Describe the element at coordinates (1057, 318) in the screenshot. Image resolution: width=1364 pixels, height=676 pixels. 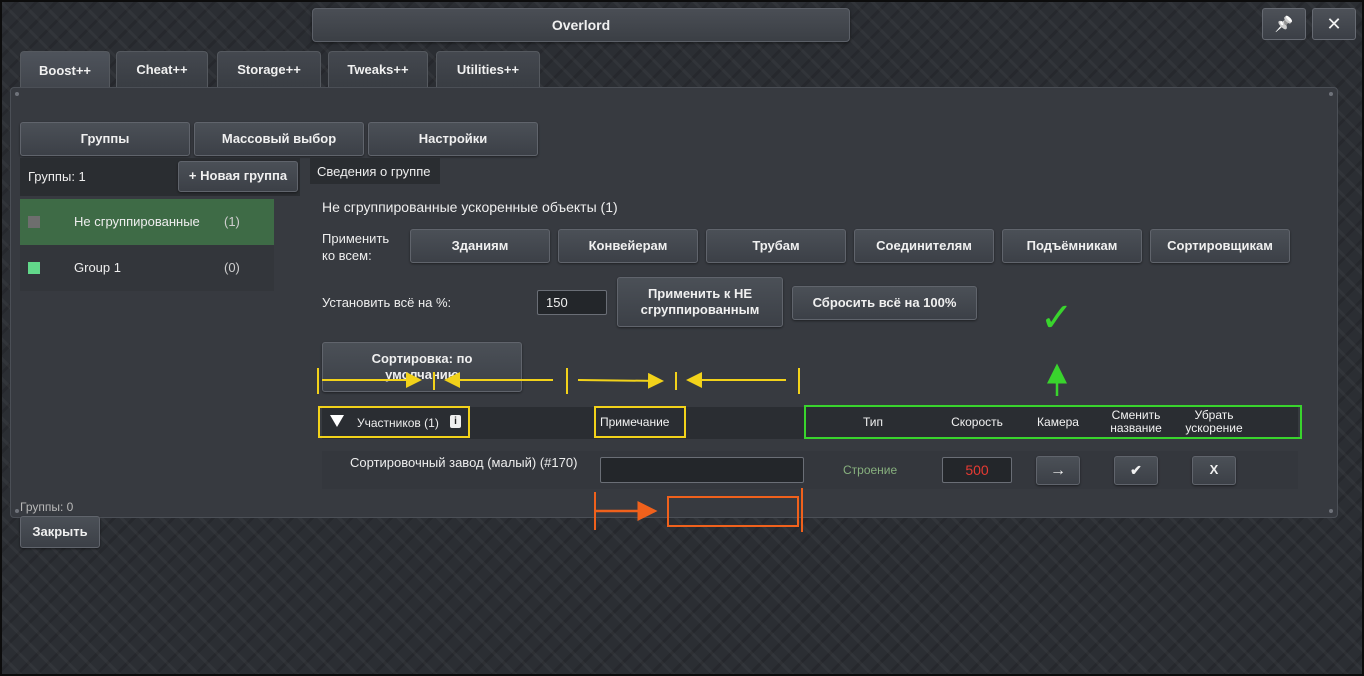
I see `annotation-check-icon: ✓` at that location.